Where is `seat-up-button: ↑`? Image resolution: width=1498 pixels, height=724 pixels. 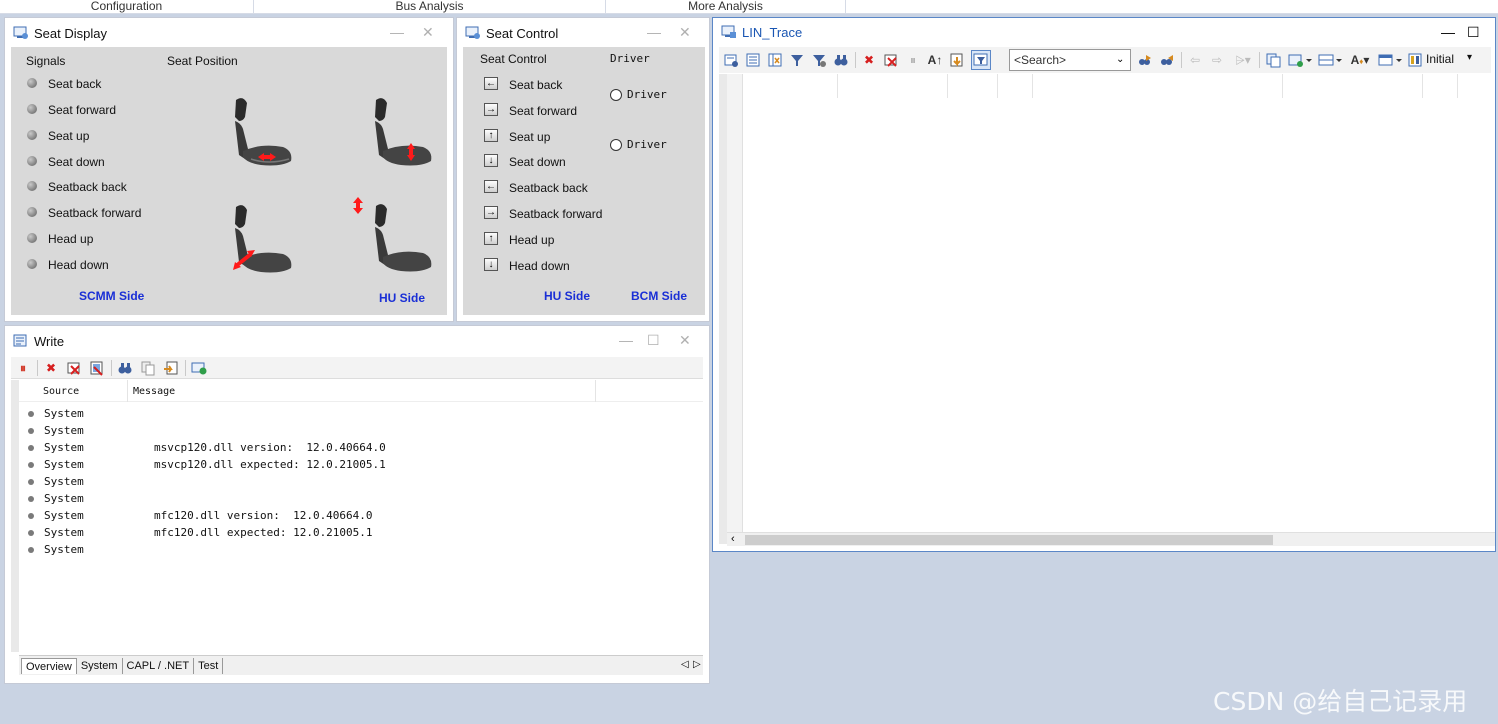 seat-up-button: ↑ is located at coordinates (491, 135).